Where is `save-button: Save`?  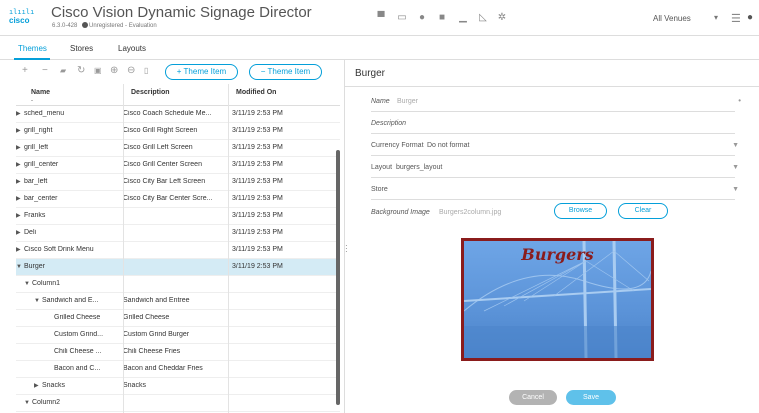 save-button: Save is located at coordinates (591, 397).